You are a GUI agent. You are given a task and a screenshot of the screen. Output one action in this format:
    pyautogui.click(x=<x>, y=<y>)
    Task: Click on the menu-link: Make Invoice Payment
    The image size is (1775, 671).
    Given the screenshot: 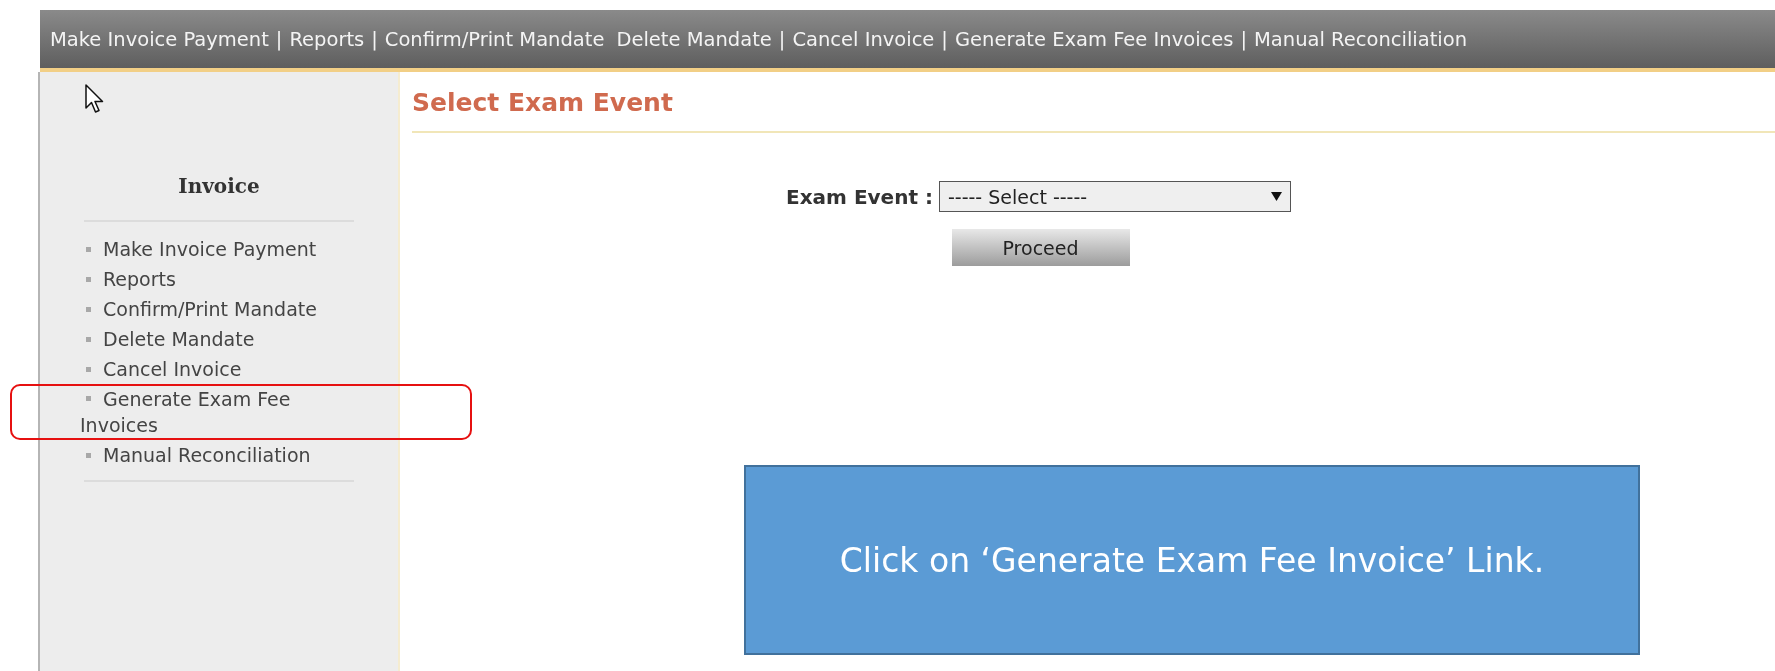 What is the action you would take?
    pyautogui.click(x=159, y=39)
    